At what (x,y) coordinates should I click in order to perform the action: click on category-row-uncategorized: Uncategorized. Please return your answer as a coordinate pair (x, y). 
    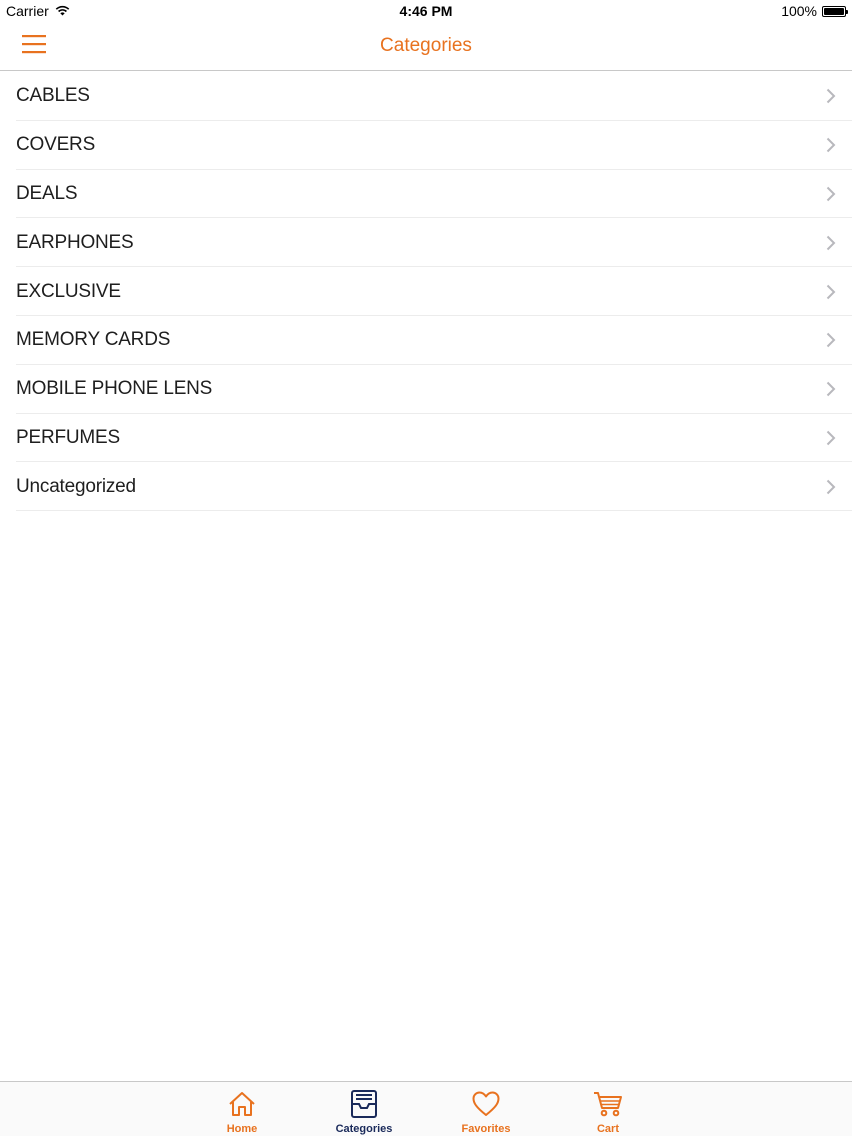
    Looking at the image, I should click on (426, 486).